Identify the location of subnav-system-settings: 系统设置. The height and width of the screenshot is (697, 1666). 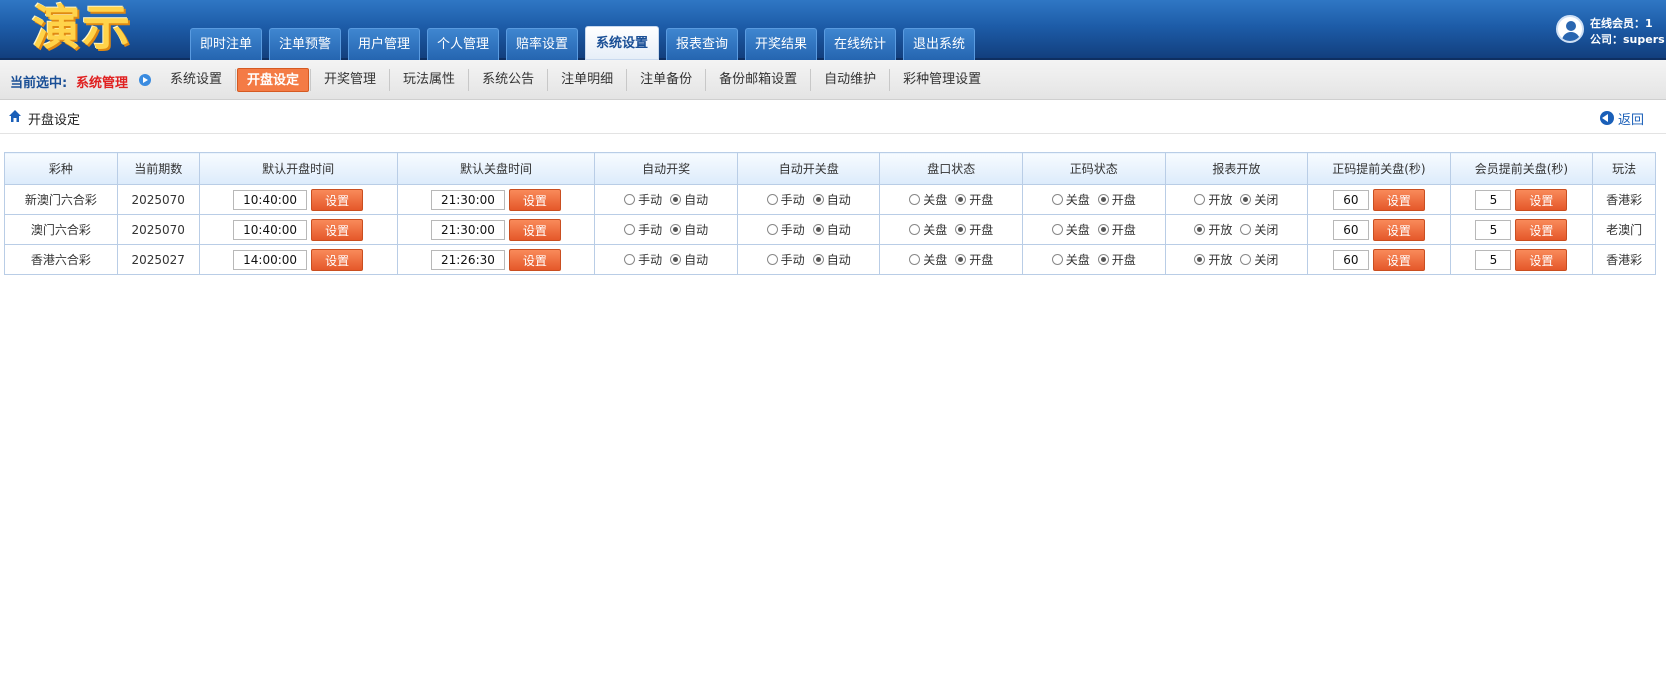
(196, 80).